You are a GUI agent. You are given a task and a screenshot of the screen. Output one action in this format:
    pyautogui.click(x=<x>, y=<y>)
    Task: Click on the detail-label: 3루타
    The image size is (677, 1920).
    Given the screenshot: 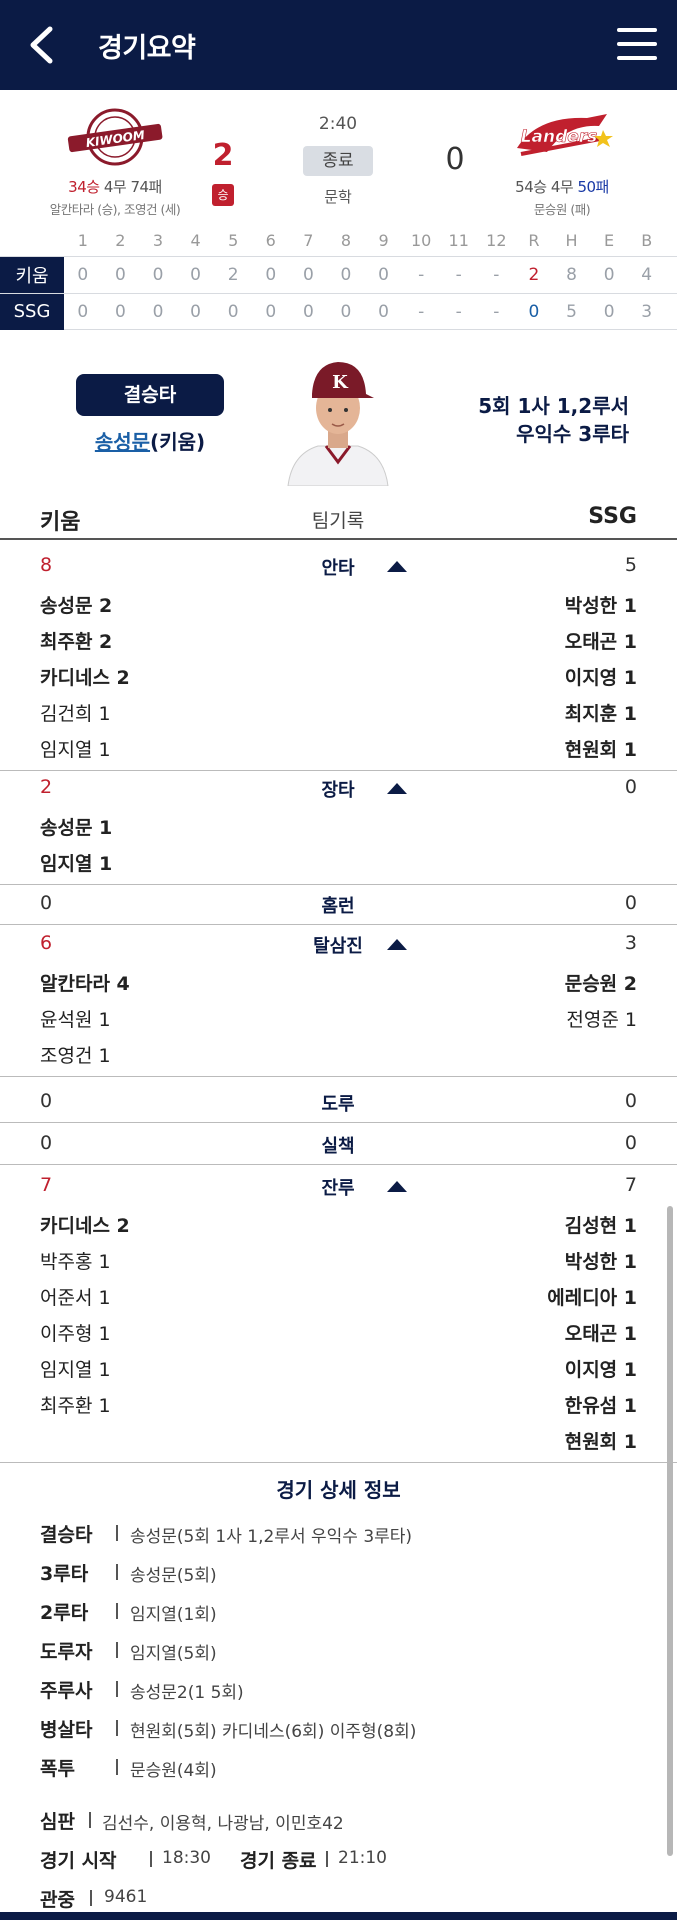 What is the action you would take?
    pyautogui.click(x=64, y=1574)
    